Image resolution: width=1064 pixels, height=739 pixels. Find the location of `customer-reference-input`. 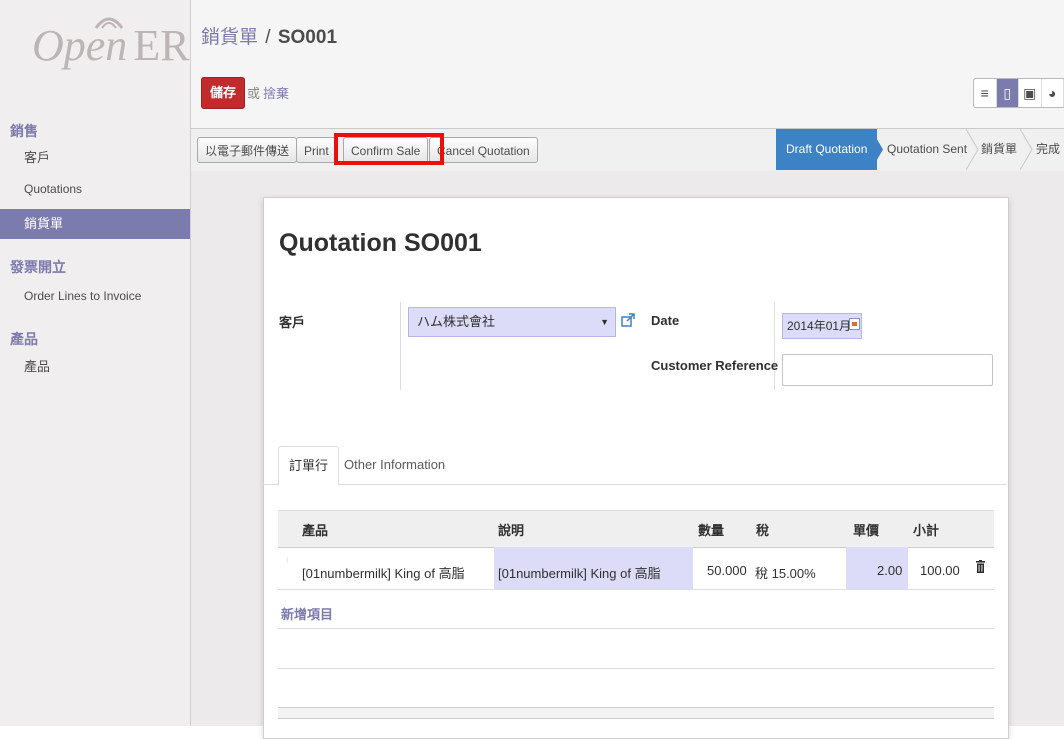

customer-reference-input is located at coordinates (887, 370).